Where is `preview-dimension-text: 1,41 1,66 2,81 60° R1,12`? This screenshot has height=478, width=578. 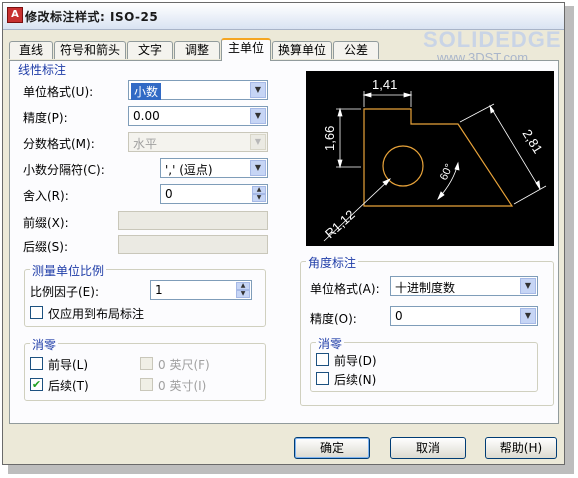
preview-dimension-text: 1,41 1,66 2,81 60° R1,12 is located at coordinates (434, 159).